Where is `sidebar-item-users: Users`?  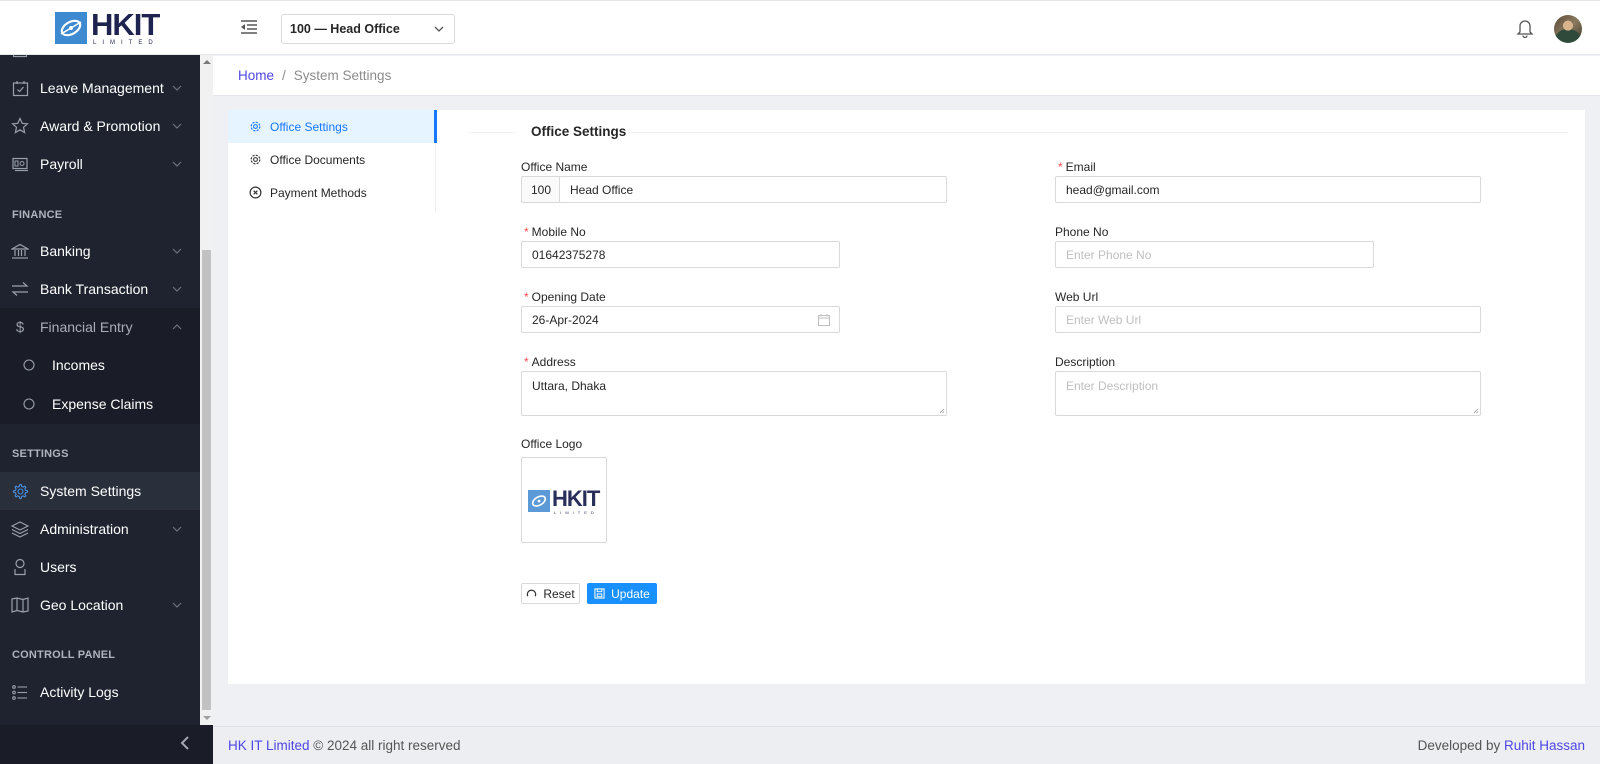 sidebar-item-users: Users is located at coordinates (100, 567).